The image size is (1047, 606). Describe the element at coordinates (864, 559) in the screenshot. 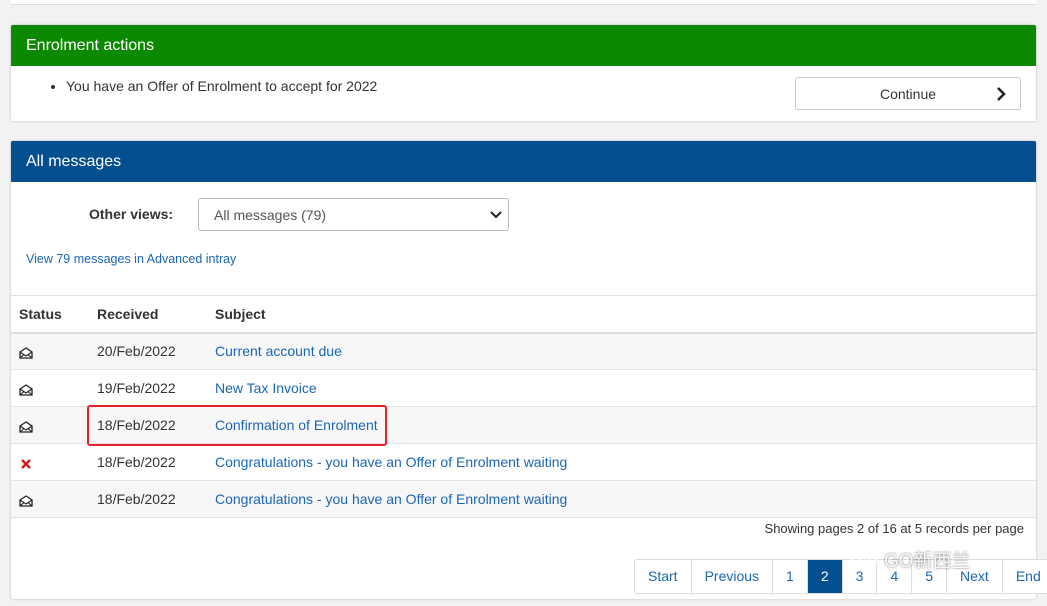

I see `wechat-icon` at that location.